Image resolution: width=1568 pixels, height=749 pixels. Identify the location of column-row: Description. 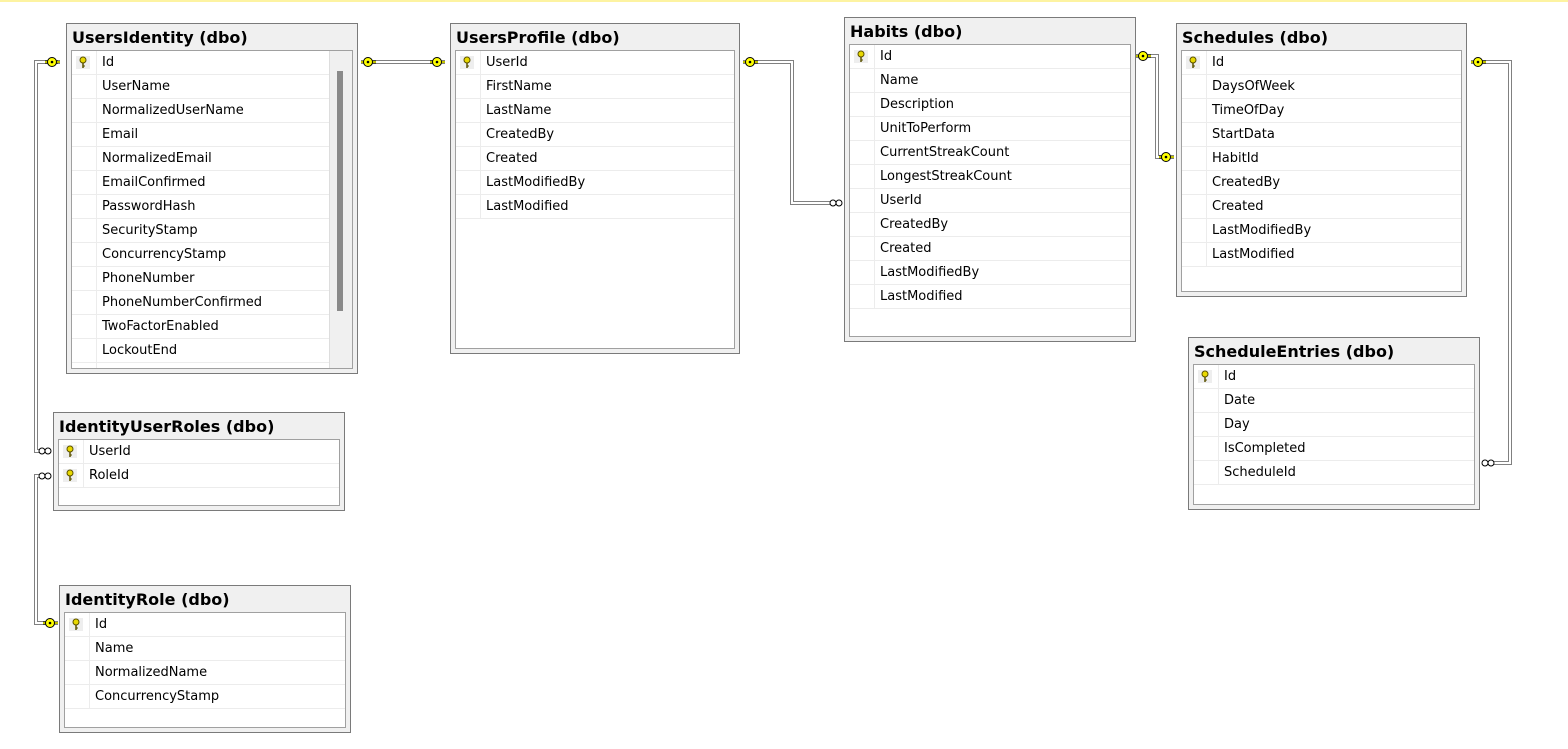
(990, 105).